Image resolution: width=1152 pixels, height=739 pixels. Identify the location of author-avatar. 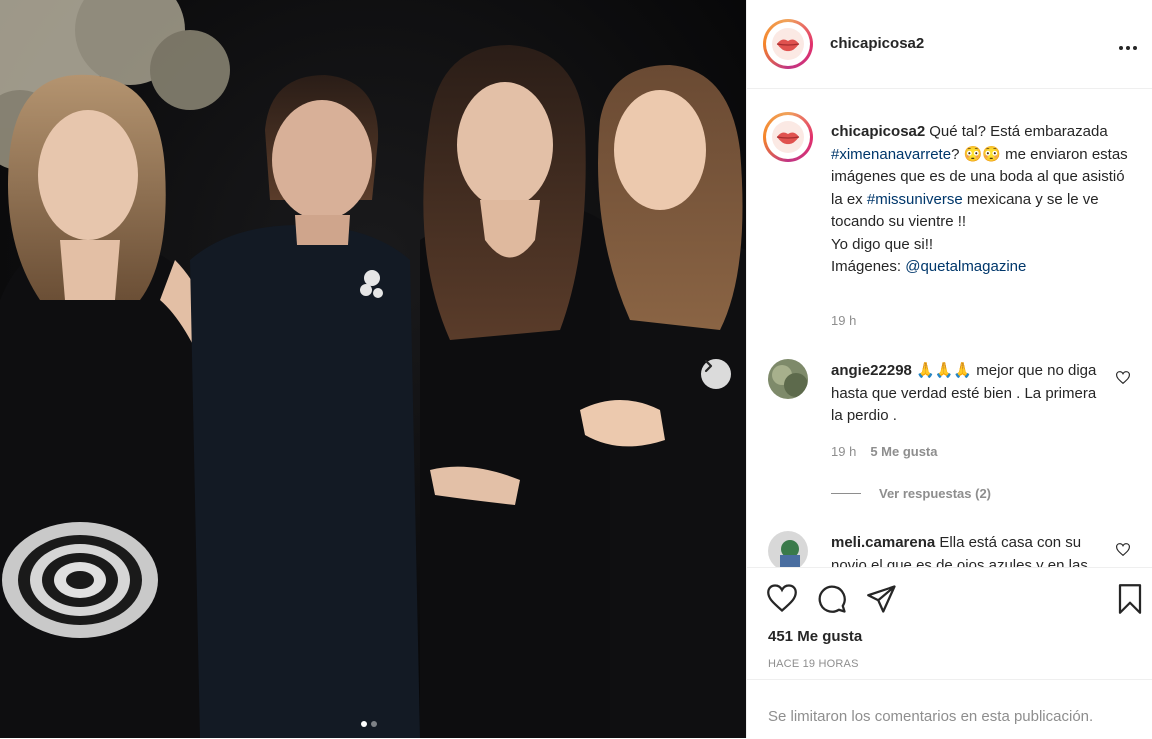
(788, 44).